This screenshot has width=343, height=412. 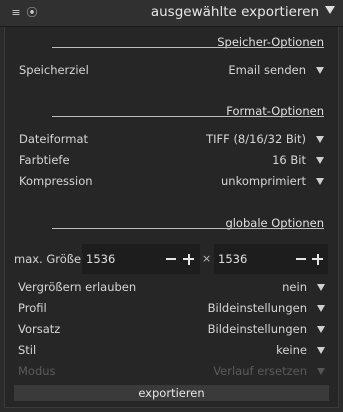 I want to click on profile-dropdown: Profil Bildeinstellungen, so click(x=171, y=308).